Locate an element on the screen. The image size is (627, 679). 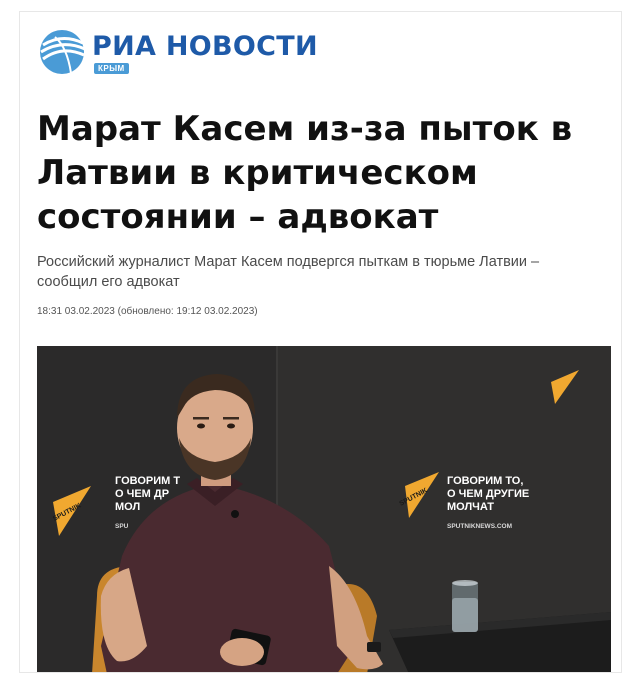
water-glass is located at coordinates (465, 606).